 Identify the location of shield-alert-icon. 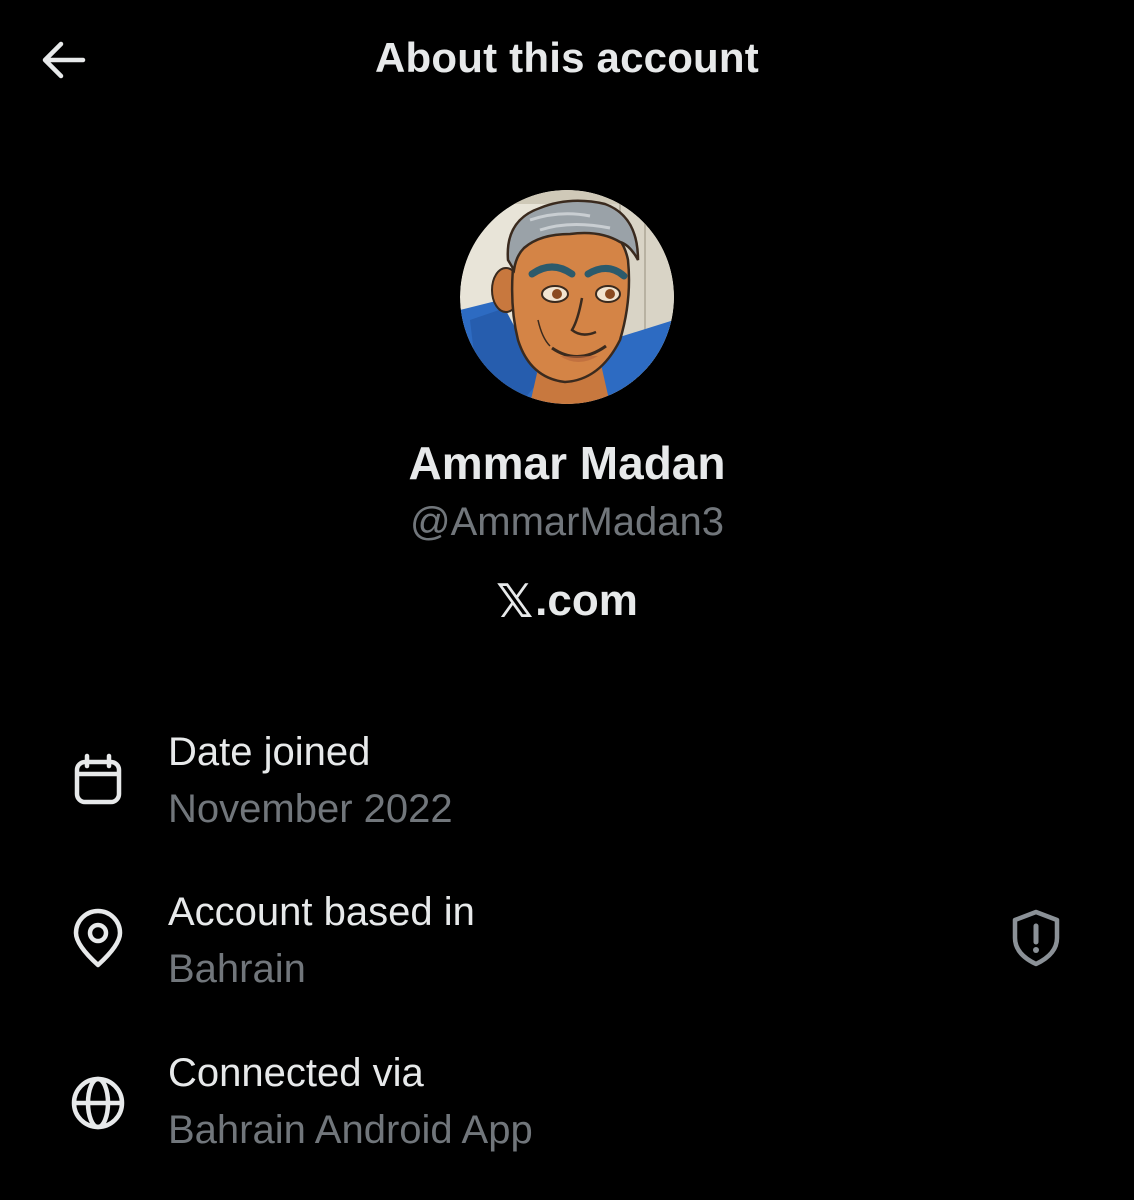
(1036, 938).